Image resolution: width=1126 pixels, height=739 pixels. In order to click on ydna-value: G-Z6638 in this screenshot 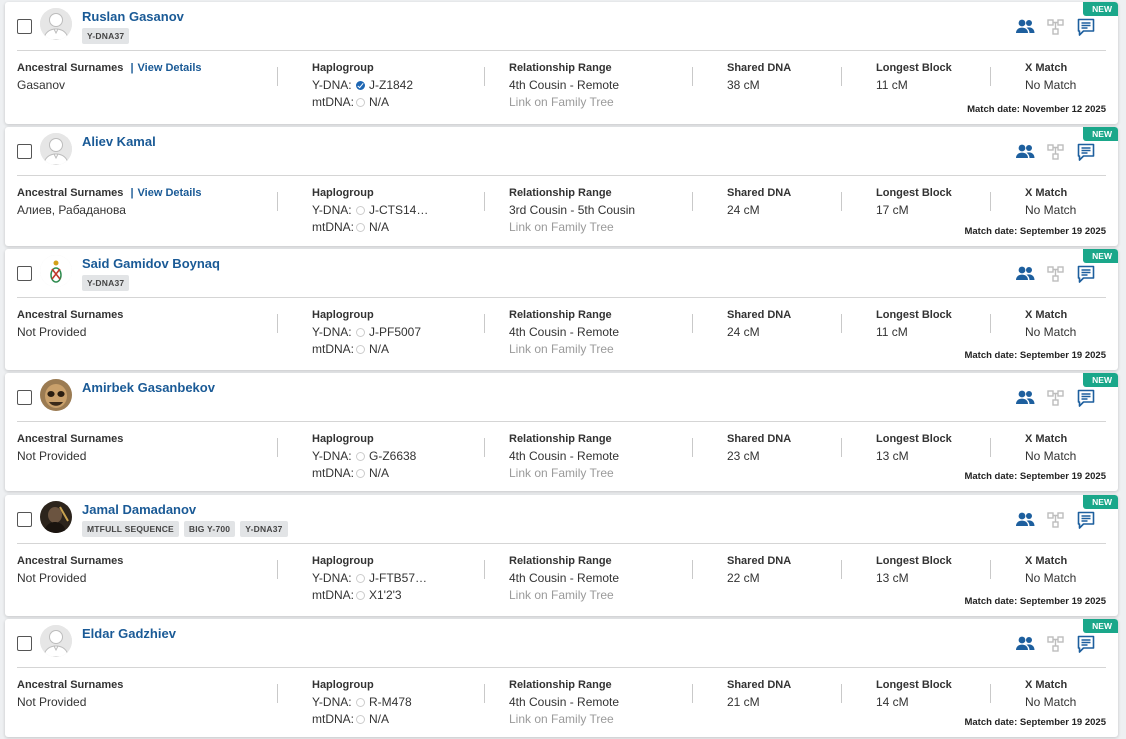, I will do `click(393, 456)`.